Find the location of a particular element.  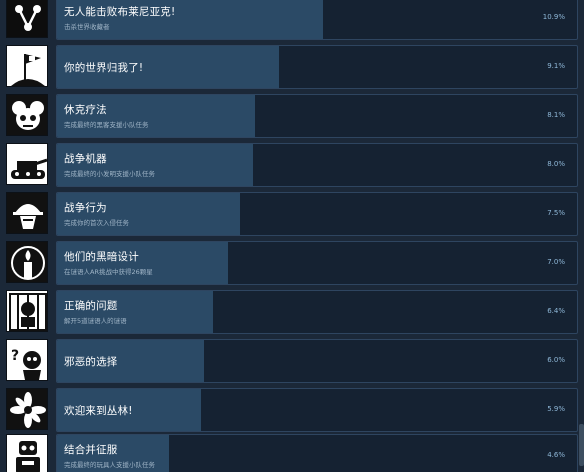

achievement-bar: 邪恶的选择 6.0% is located at coordinates (317, 361).